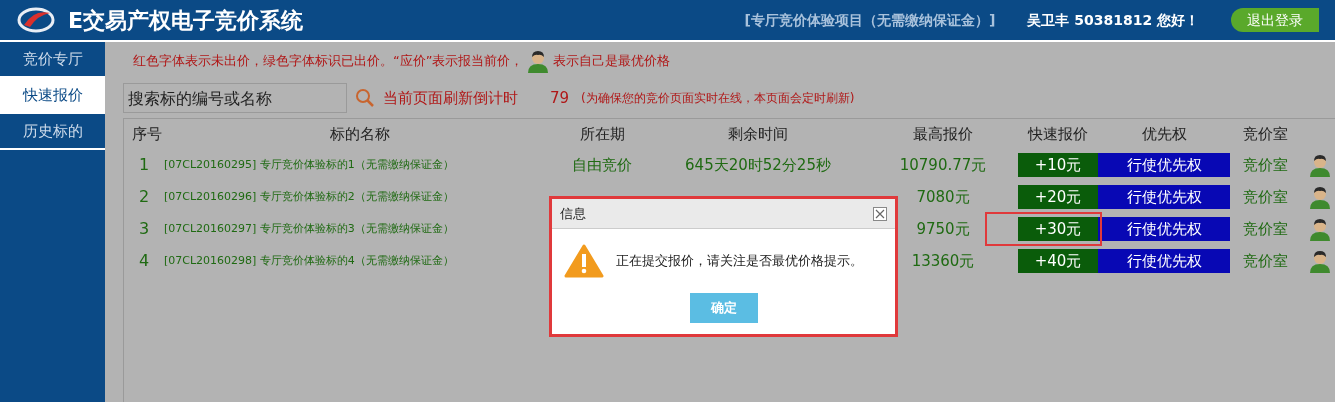  I want to click on app-title: E交易产权电子竞价系统, so click(186, 20).